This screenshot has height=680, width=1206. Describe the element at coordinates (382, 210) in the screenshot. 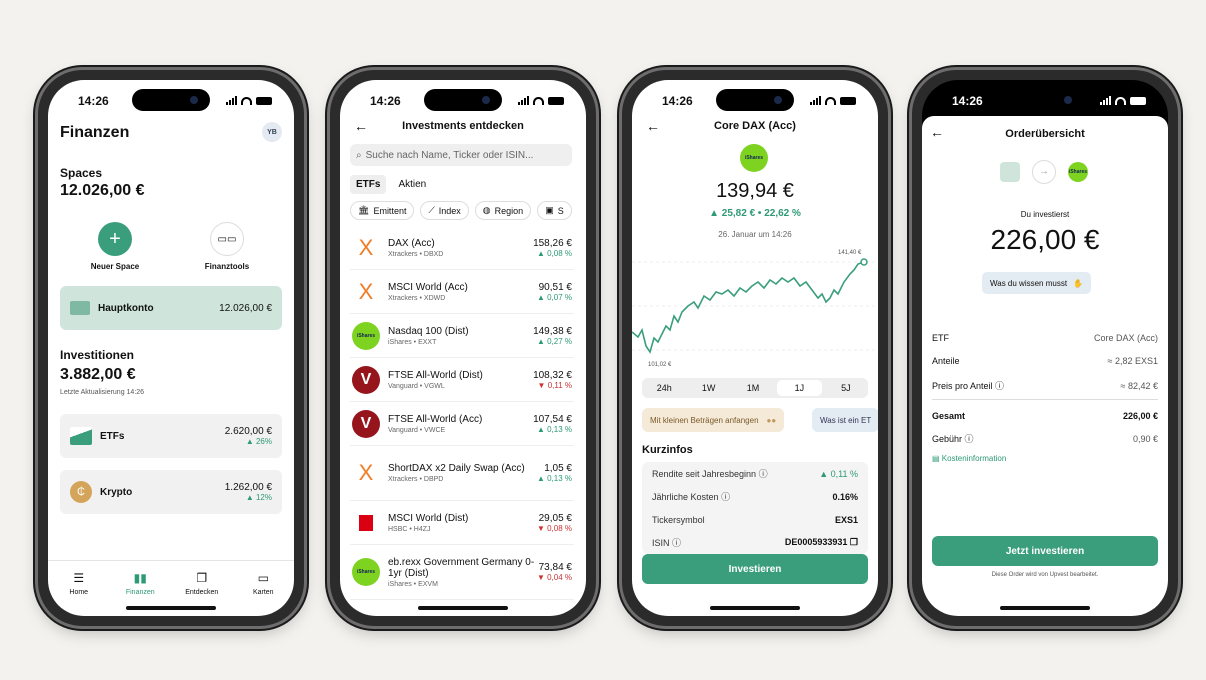

I see `filter-emittent: 🏛 Emittent` at that location.